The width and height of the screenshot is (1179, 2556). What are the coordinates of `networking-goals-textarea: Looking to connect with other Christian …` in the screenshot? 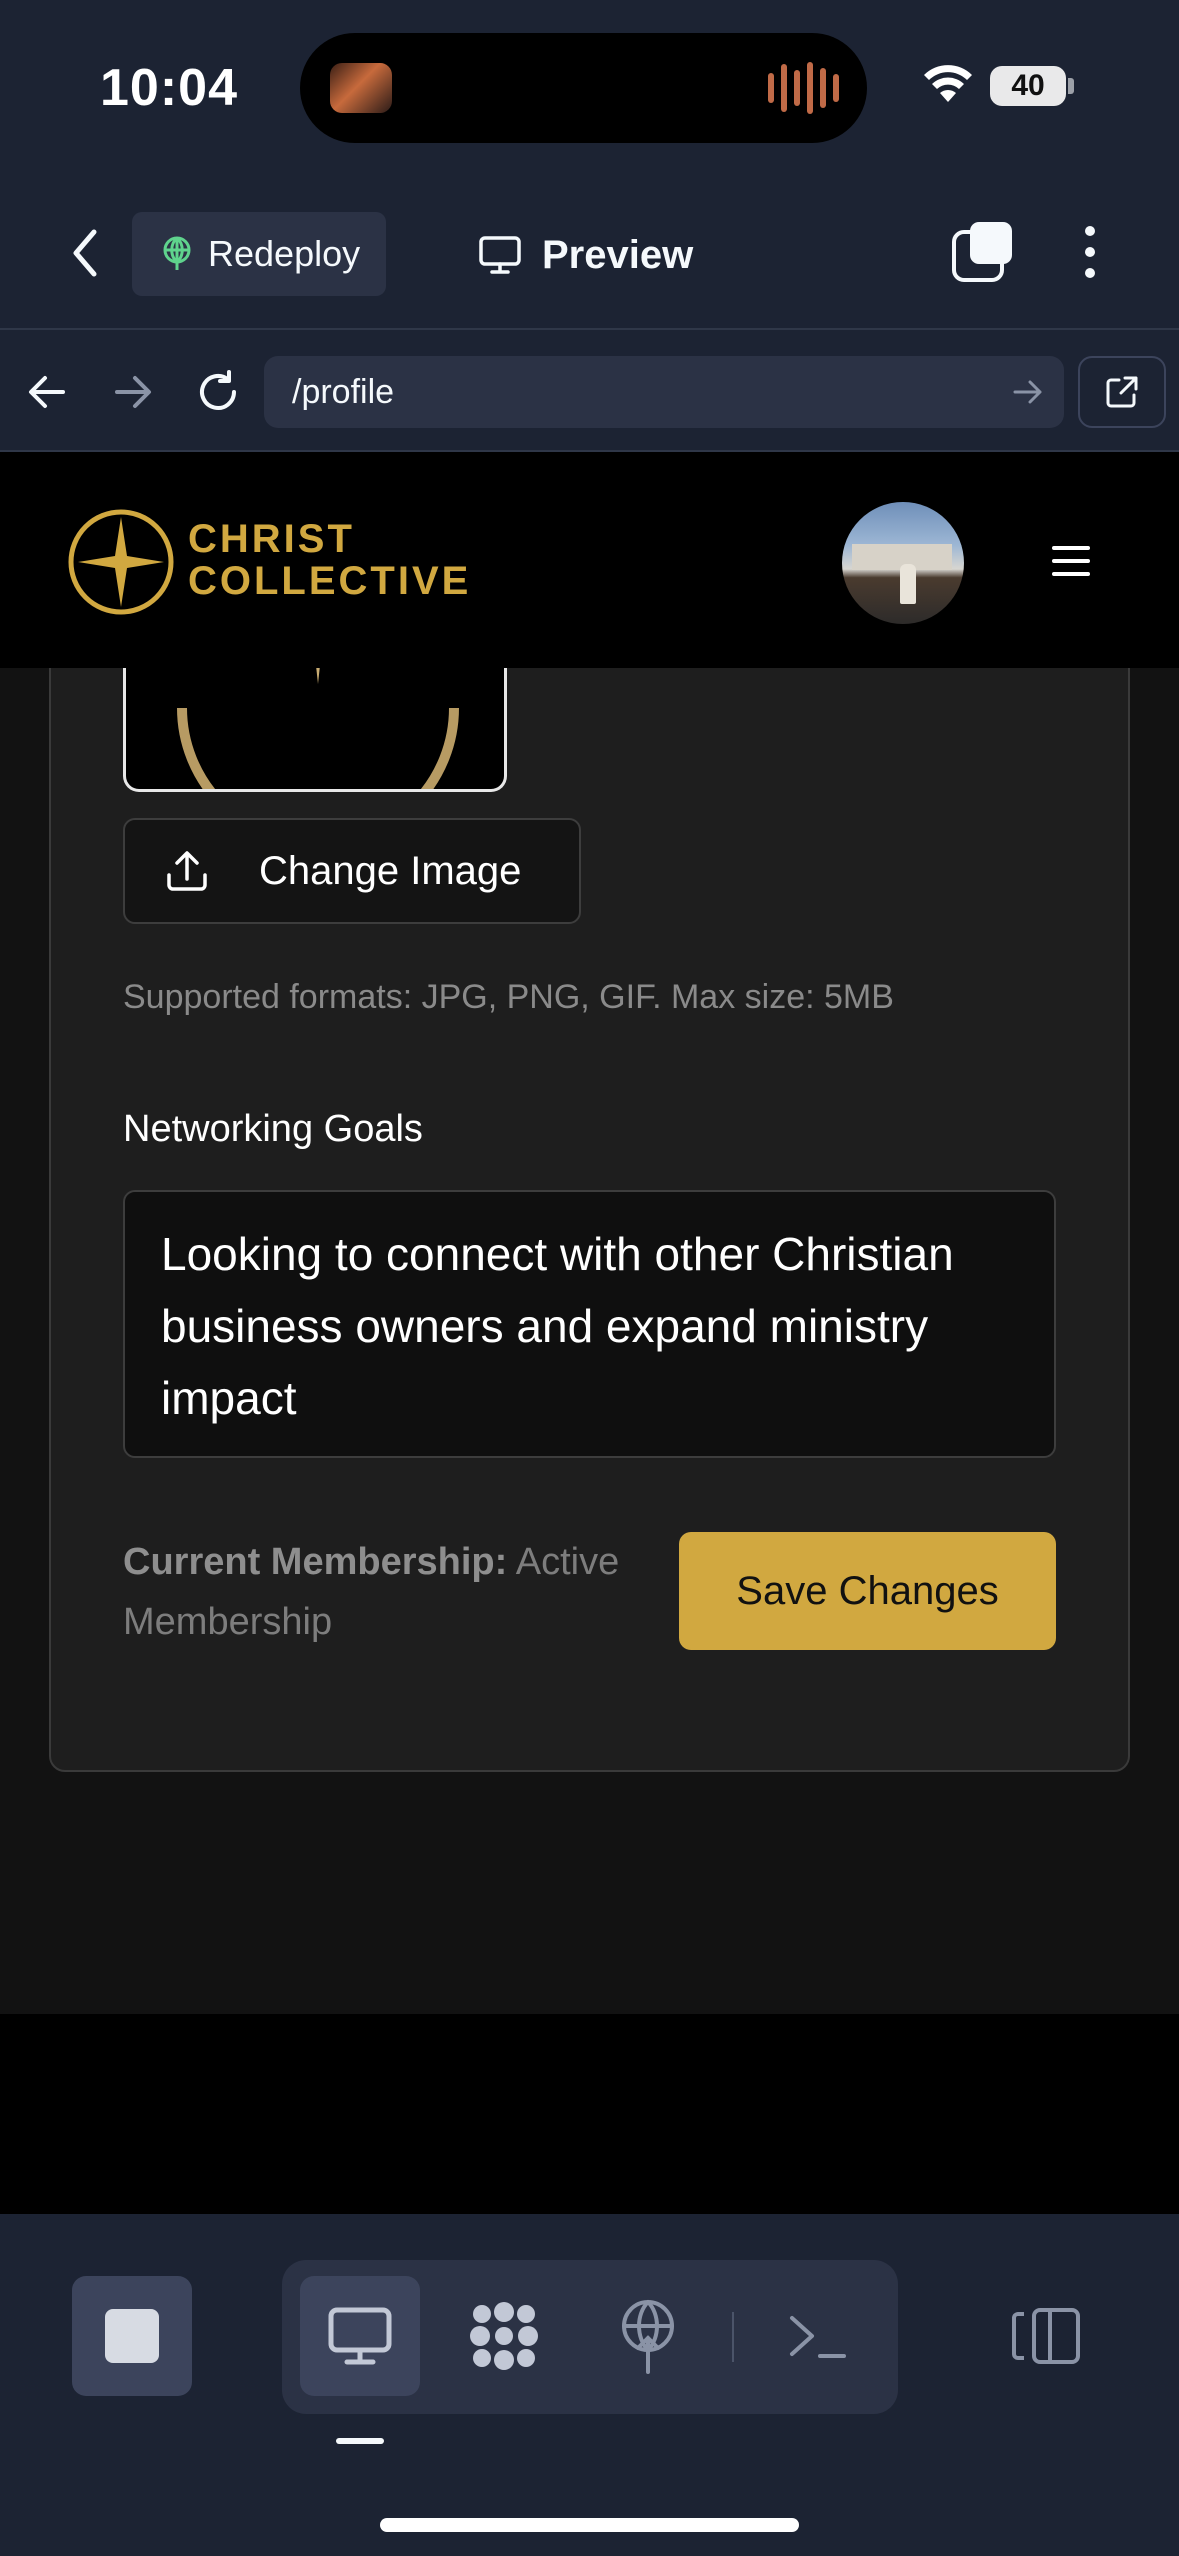 It's located at (589, 1324).